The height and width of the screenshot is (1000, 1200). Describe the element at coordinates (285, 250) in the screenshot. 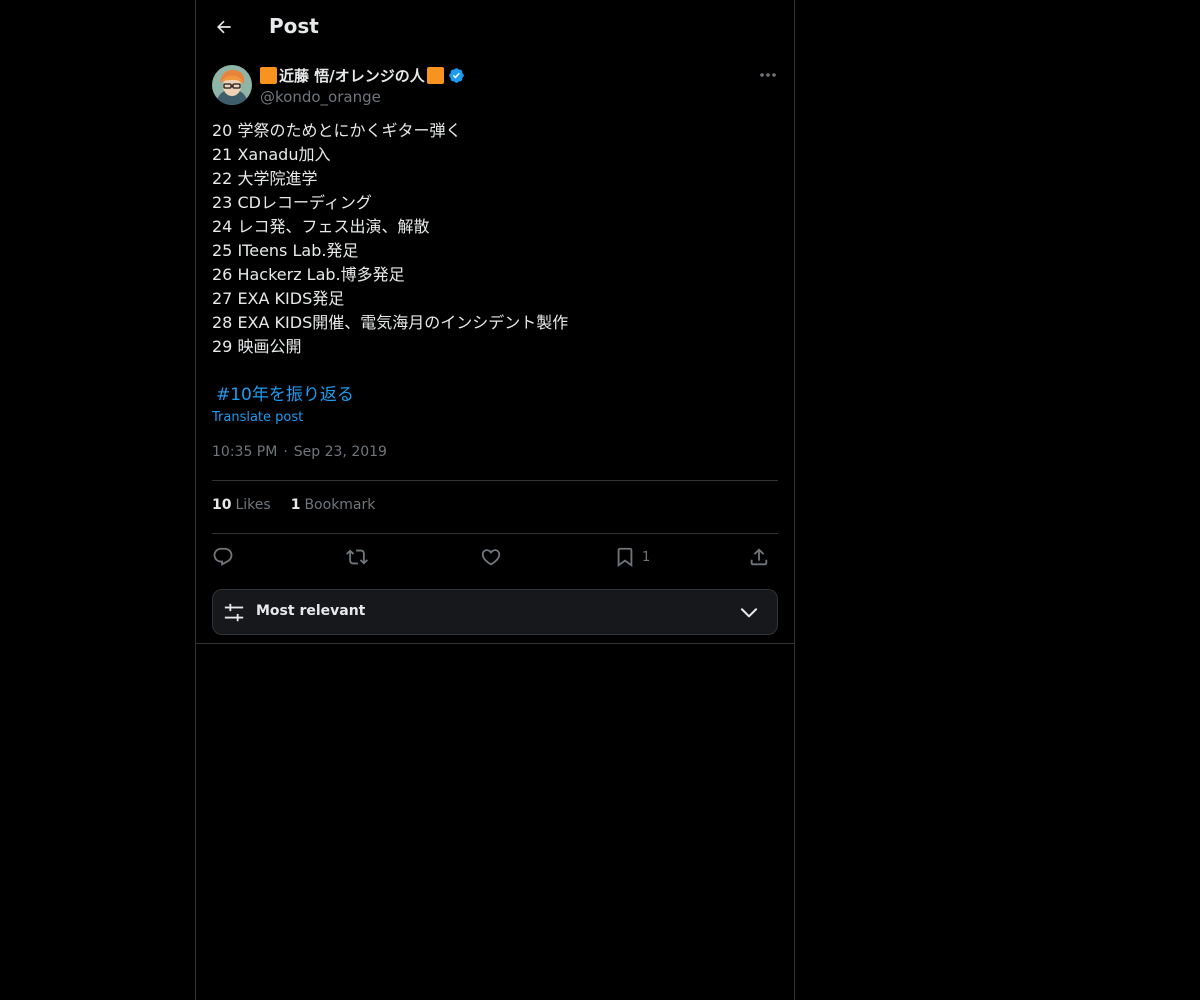

I see `post-line: 25 ITeens Lab.発足` at that location.